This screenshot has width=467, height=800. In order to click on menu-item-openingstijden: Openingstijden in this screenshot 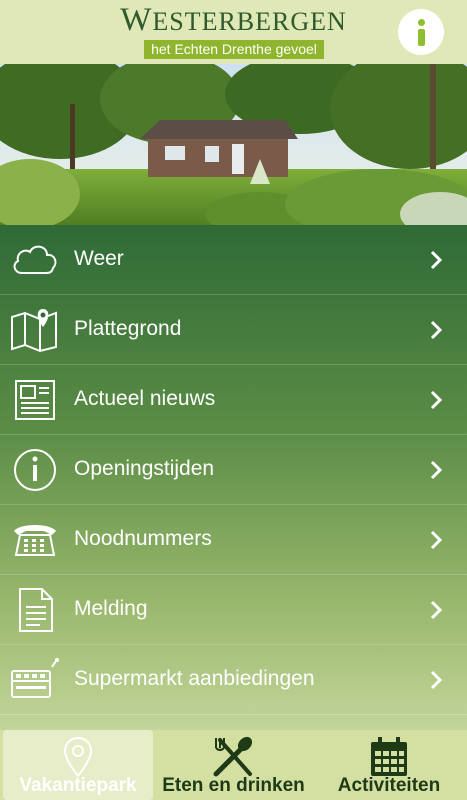, I will do `click(233, 470)`.